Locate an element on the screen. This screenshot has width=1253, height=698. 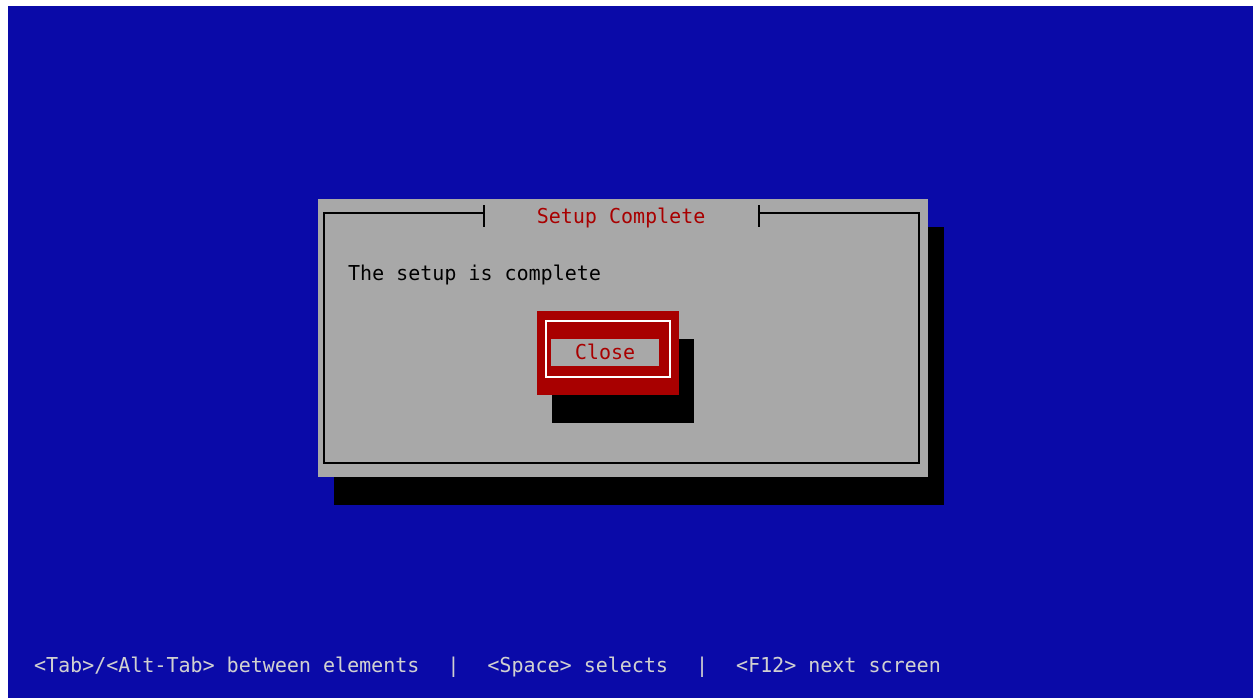
dialog-message: The setup is complete is located at coordinates (474, 273).